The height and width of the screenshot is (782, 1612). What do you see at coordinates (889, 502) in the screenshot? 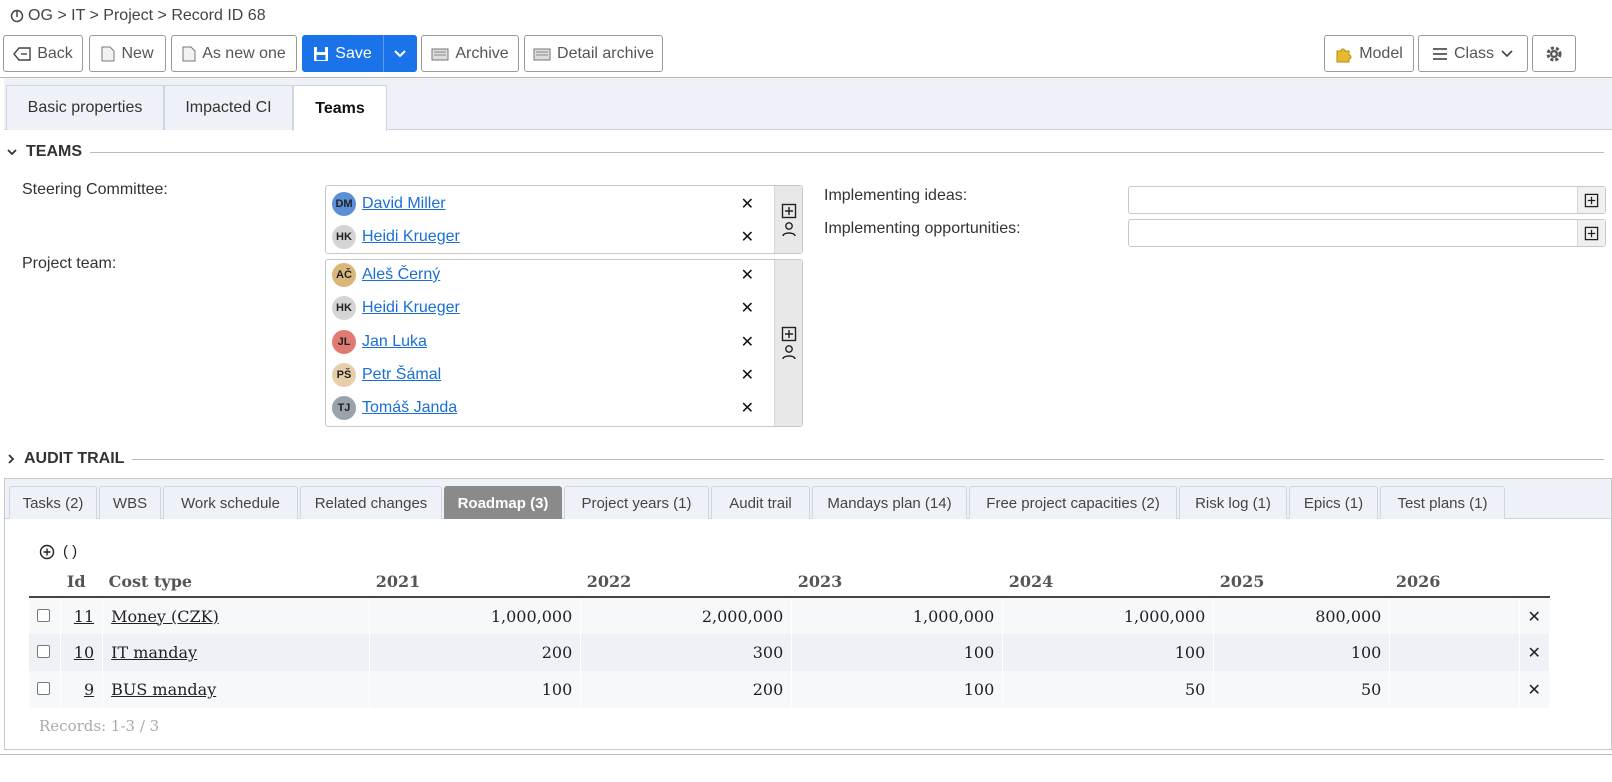
I see `tab-mandays-plan: Mandays plan (14)` at bounding box center [889, 502].